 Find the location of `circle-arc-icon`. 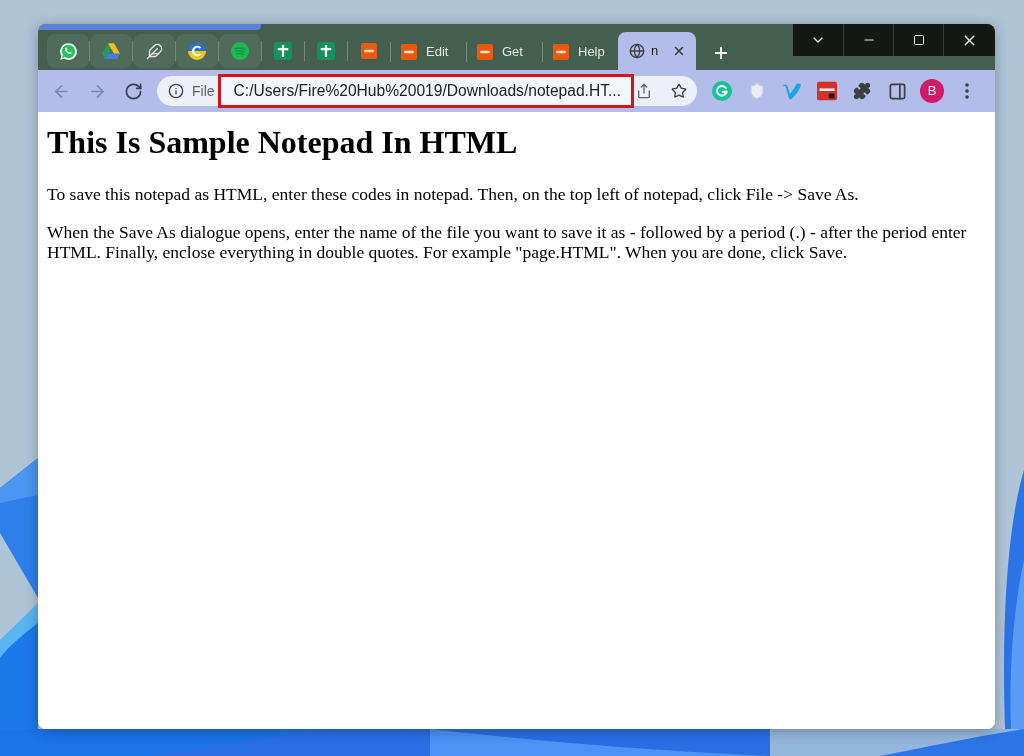

circle-arc-icon is located at coordinates (722, 91).